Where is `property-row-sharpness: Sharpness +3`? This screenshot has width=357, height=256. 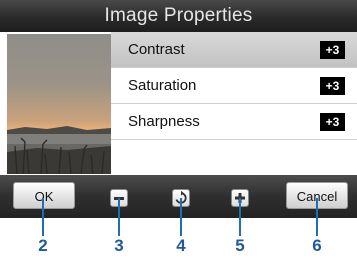 property-row-sharpness: Sharpness +3 is located at coordinates (234, 122).